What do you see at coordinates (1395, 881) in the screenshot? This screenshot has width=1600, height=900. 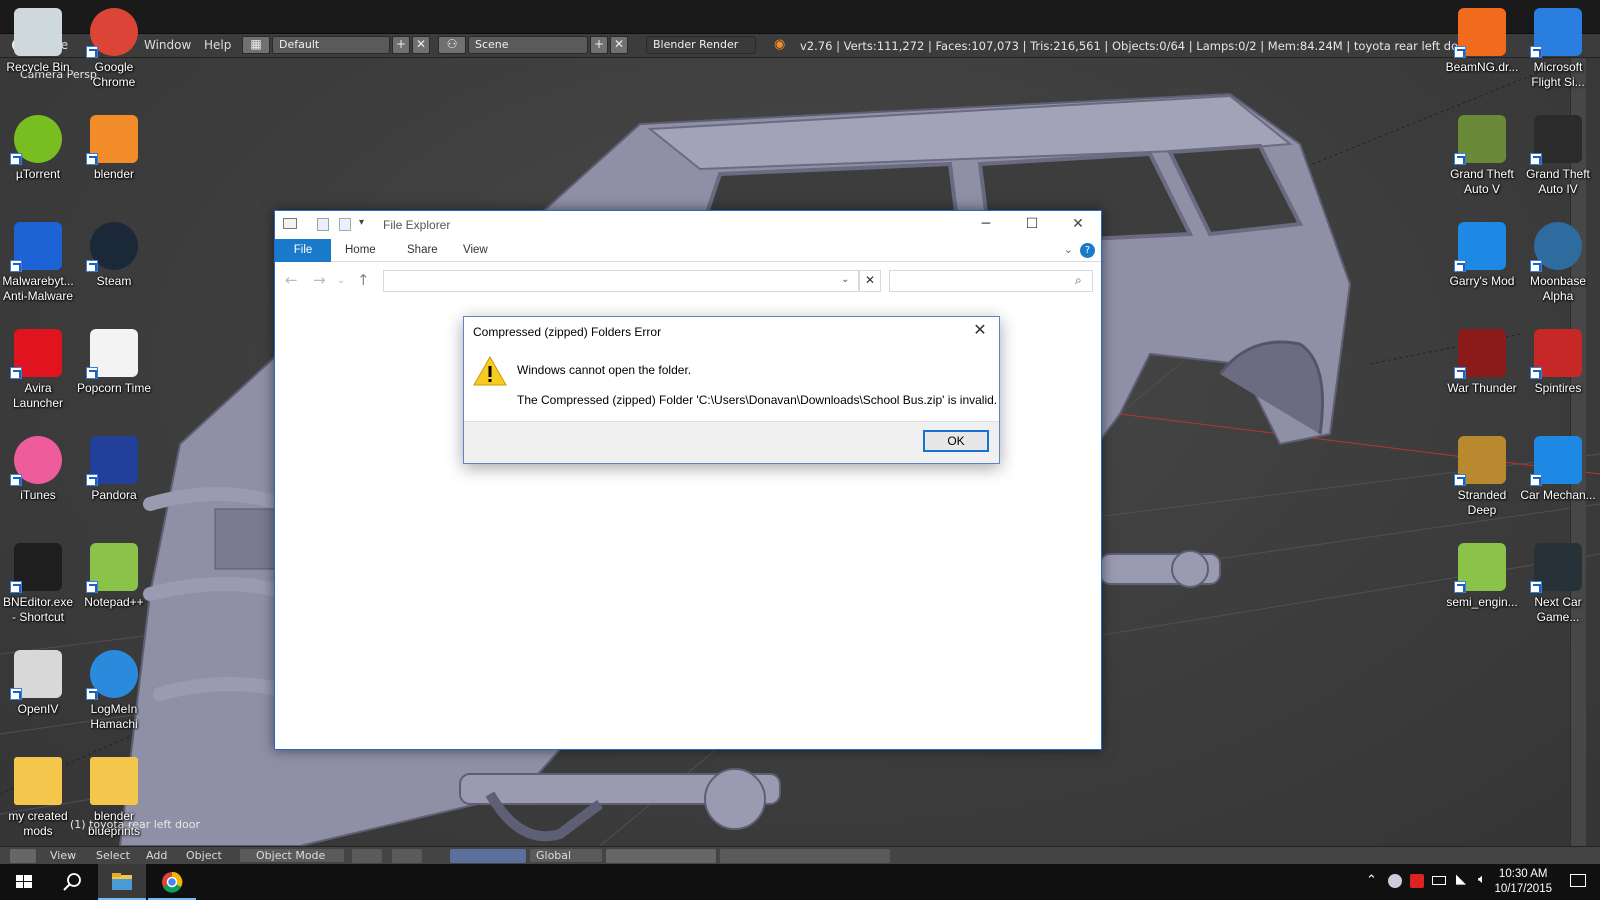 I see `steam-tray-icon` at bounding box center [1395, 881].